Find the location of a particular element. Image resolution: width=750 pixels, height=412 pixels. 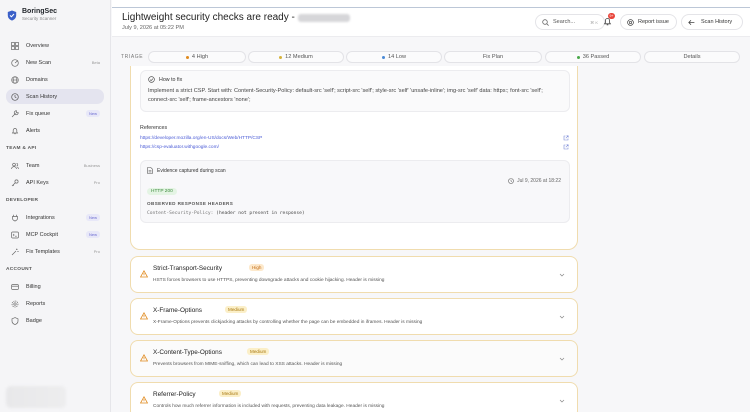

sidebar-item-label: Badge is located at coordinates (34, 320).